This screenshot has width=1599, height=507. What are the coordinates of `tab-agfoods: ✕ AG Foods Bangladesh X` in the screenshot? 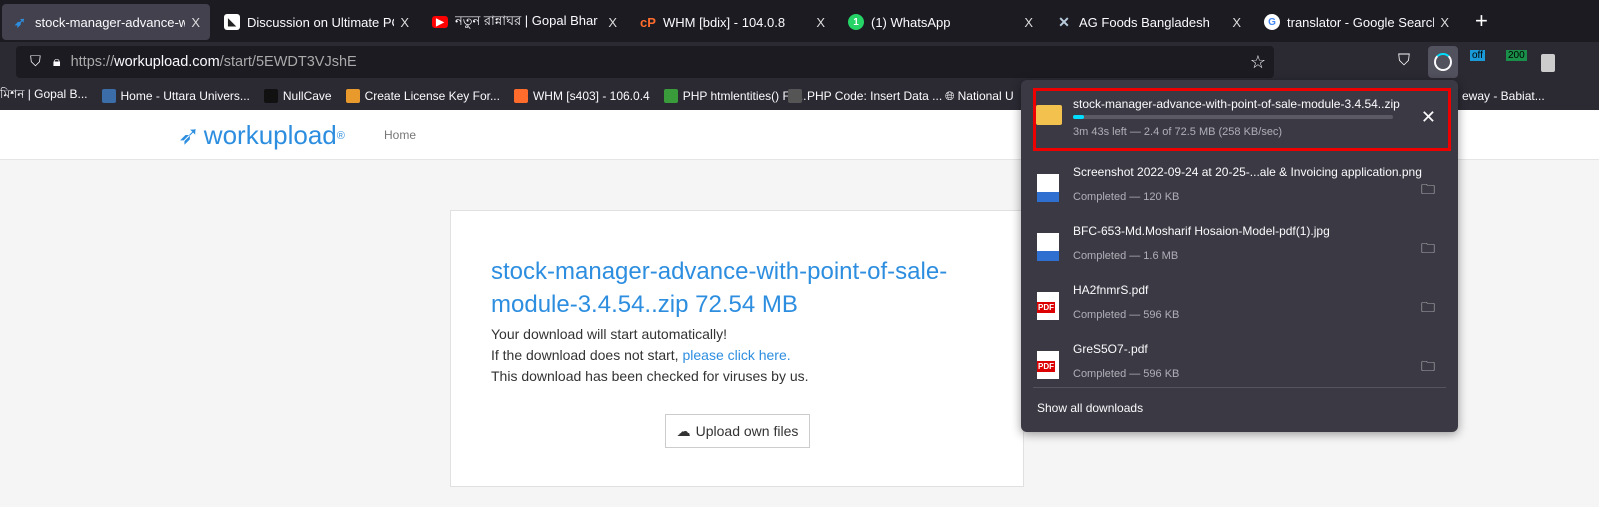 It's located at (1148, 22).